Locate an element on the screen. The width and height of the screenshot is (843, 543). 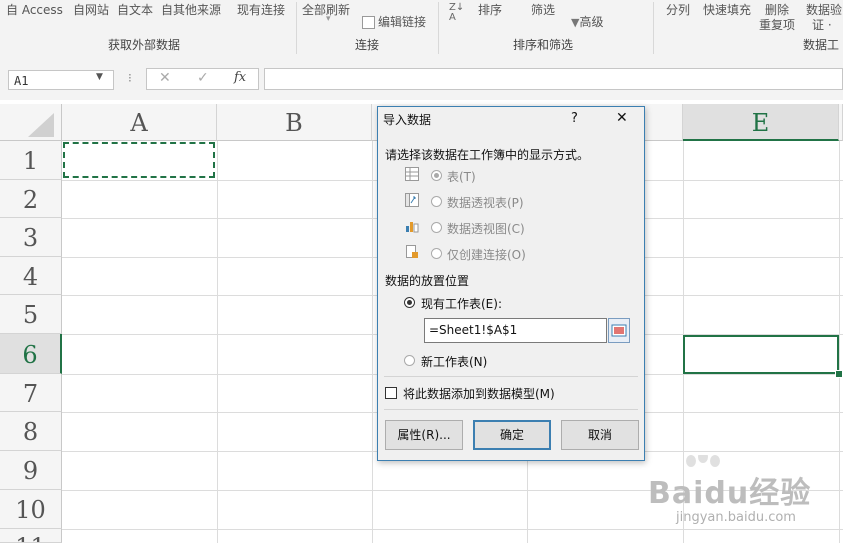
add-to-data-model-checkbox is located at coordinates (391, 393).